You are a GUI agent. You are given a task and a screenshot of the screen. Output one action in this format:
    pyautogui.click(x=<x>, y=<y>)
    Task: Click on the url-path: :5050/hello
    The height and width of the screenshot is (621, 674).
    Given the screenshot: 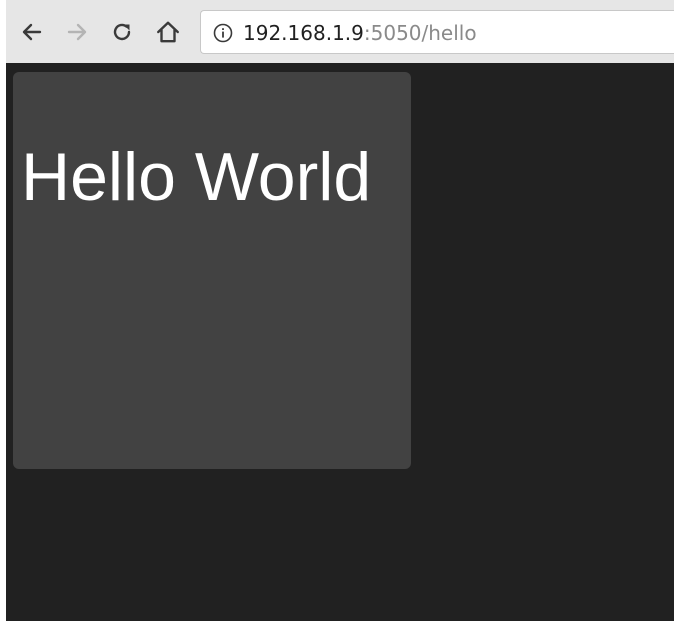 What is the action you would take?
    pyautogui.click(x=420, y=33)
    